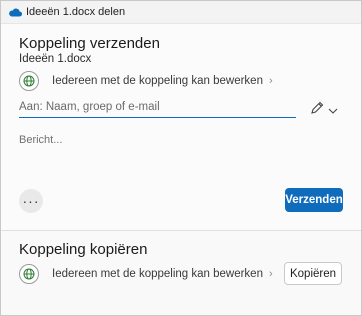 This screenshot has height=316, width=362. I want to click on copy-permission-setting: Iedereen met de koppeling kan bewerken ›, so click(146, 274).